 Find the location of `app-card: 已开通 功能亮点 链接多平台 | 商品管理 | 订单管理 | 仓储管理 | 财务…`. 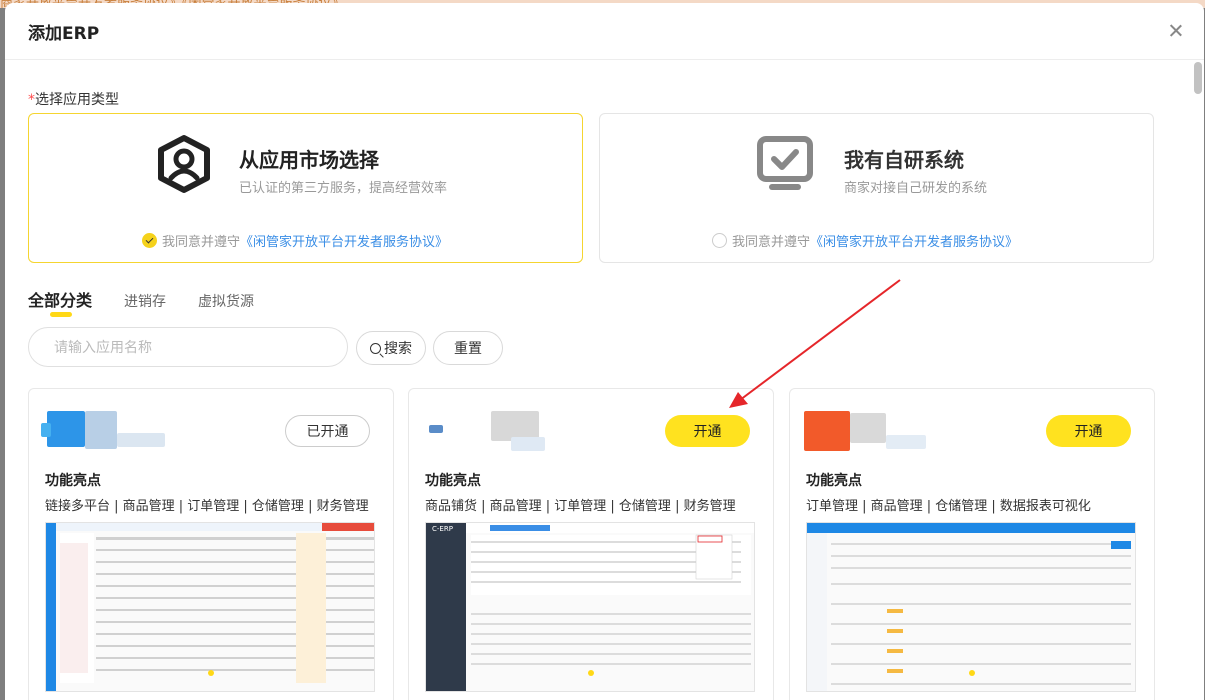

app-card: 已开通 功能亮点 链接多平台 | 商品管理 | 订单管理 | 仓储管理 | 财务… is located at coordinates (211, 544).